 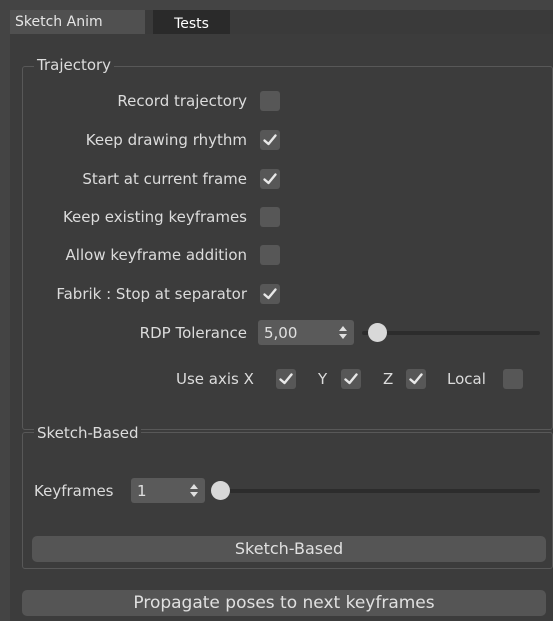 I want to click on record-trajectory-checkbox, so click(x=270, y=101).